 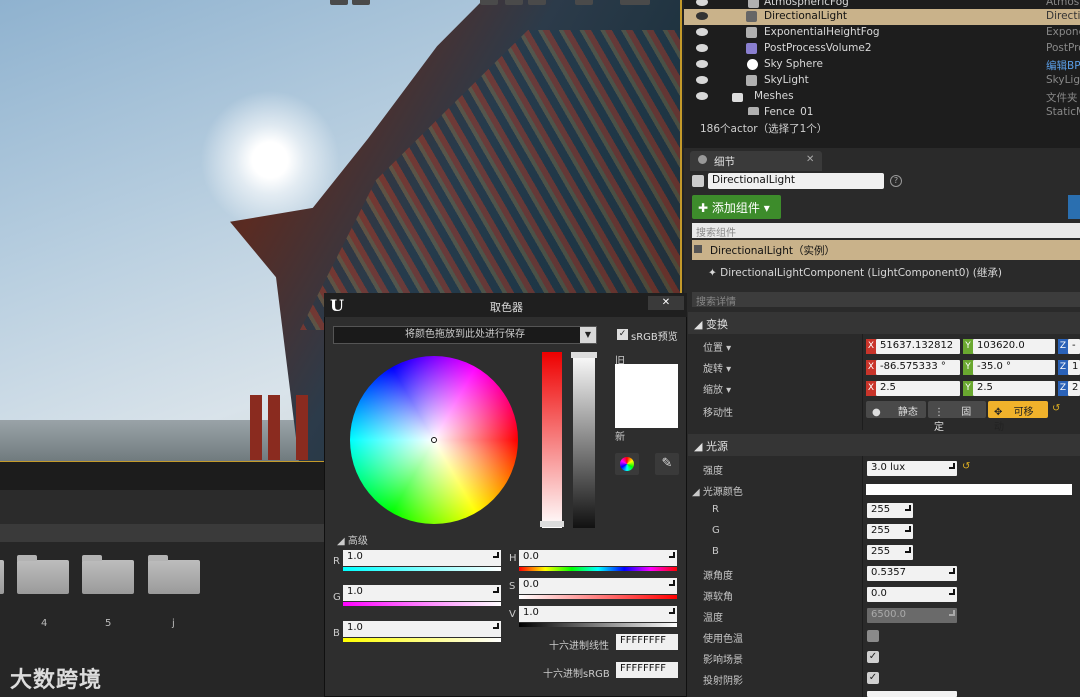 What do you see at coordinates (957, 417) in the screenshot?
I see `mobility-stationary-button: ⋮ 固定` at bounding box center [957, 417].